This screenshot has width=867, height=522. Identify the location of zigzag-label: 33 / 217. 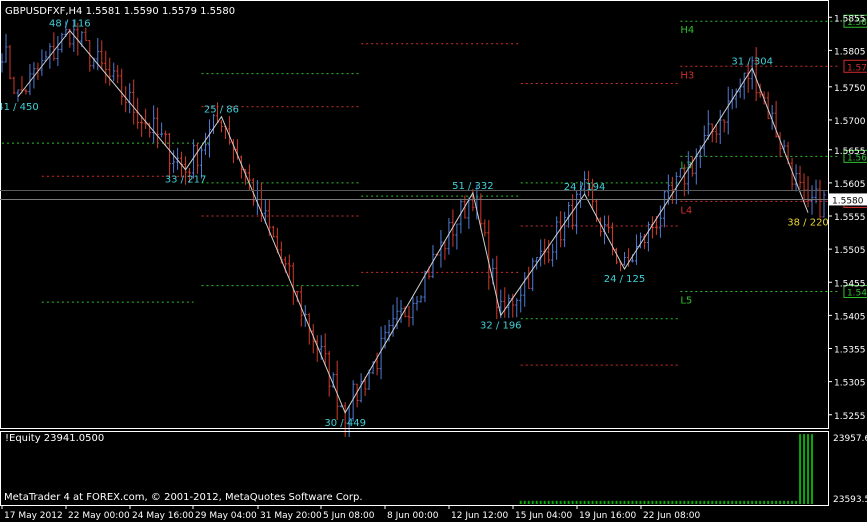
(186, 180).